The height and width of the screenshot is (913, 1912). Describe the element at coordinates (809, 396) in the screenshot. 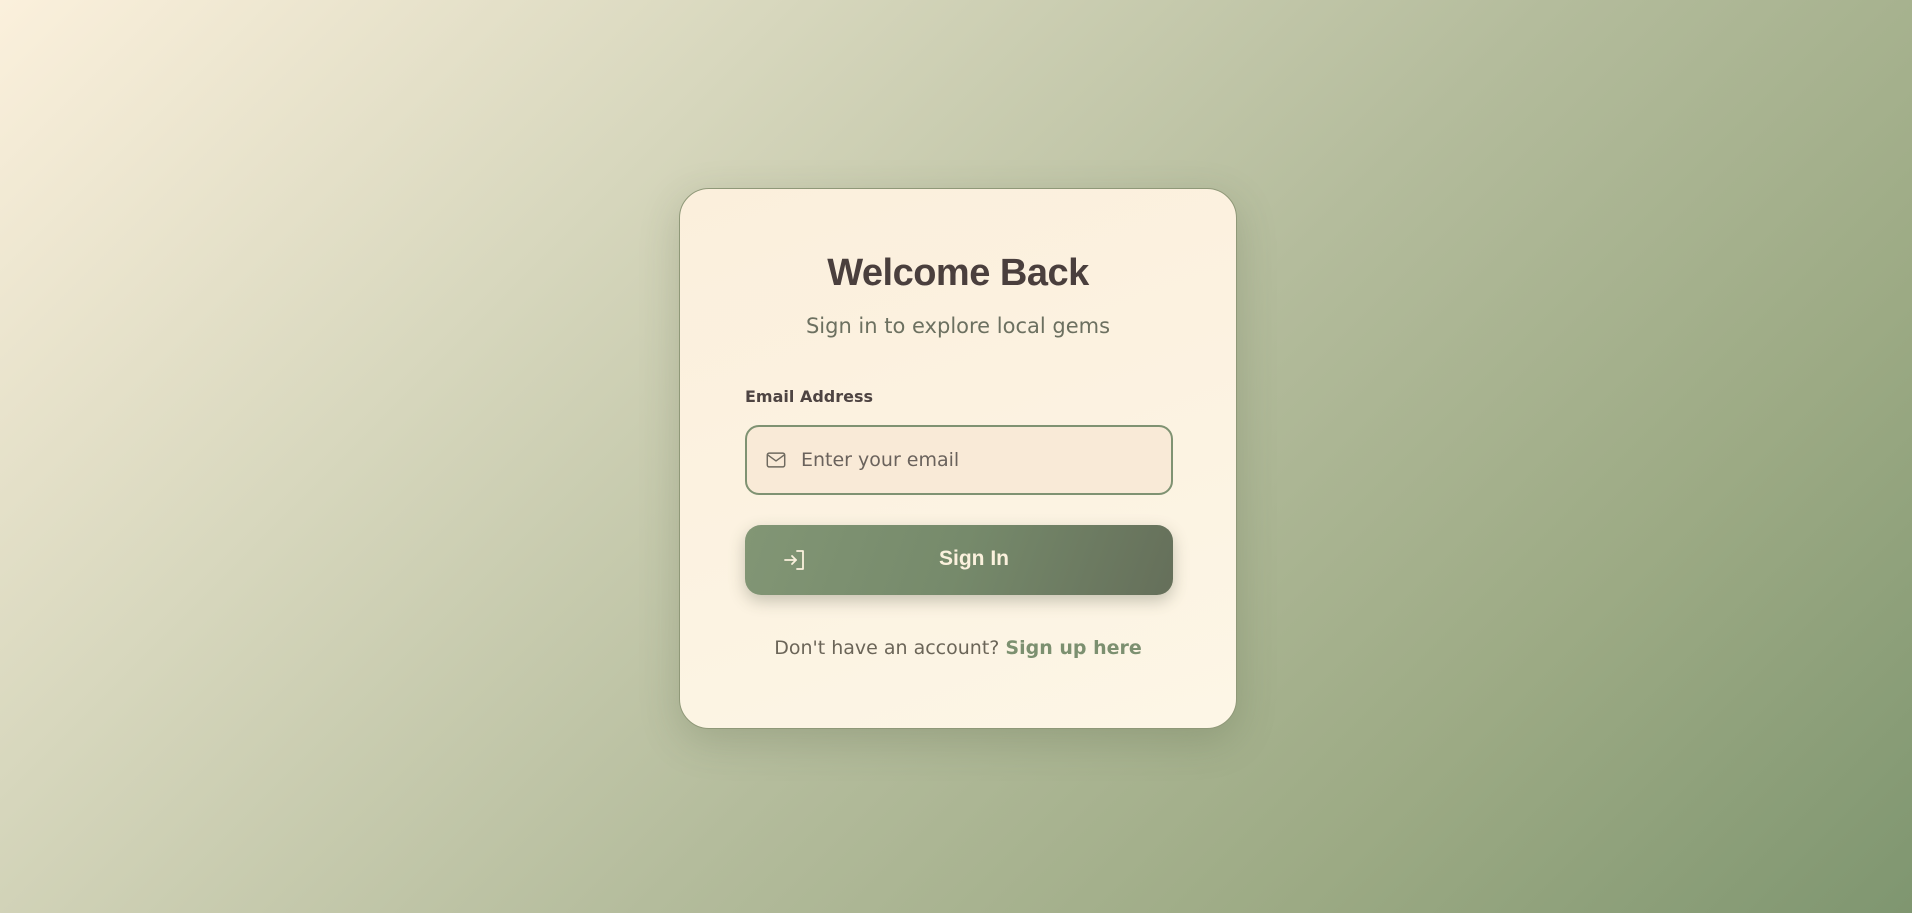

I see `email-label: Email Address` at that location.